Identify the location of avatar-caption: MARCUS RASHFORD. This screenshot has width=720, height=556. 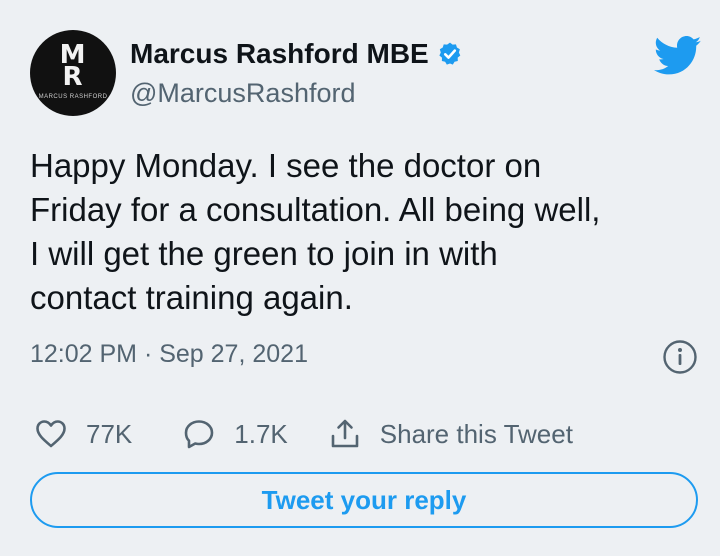
(73, 97).